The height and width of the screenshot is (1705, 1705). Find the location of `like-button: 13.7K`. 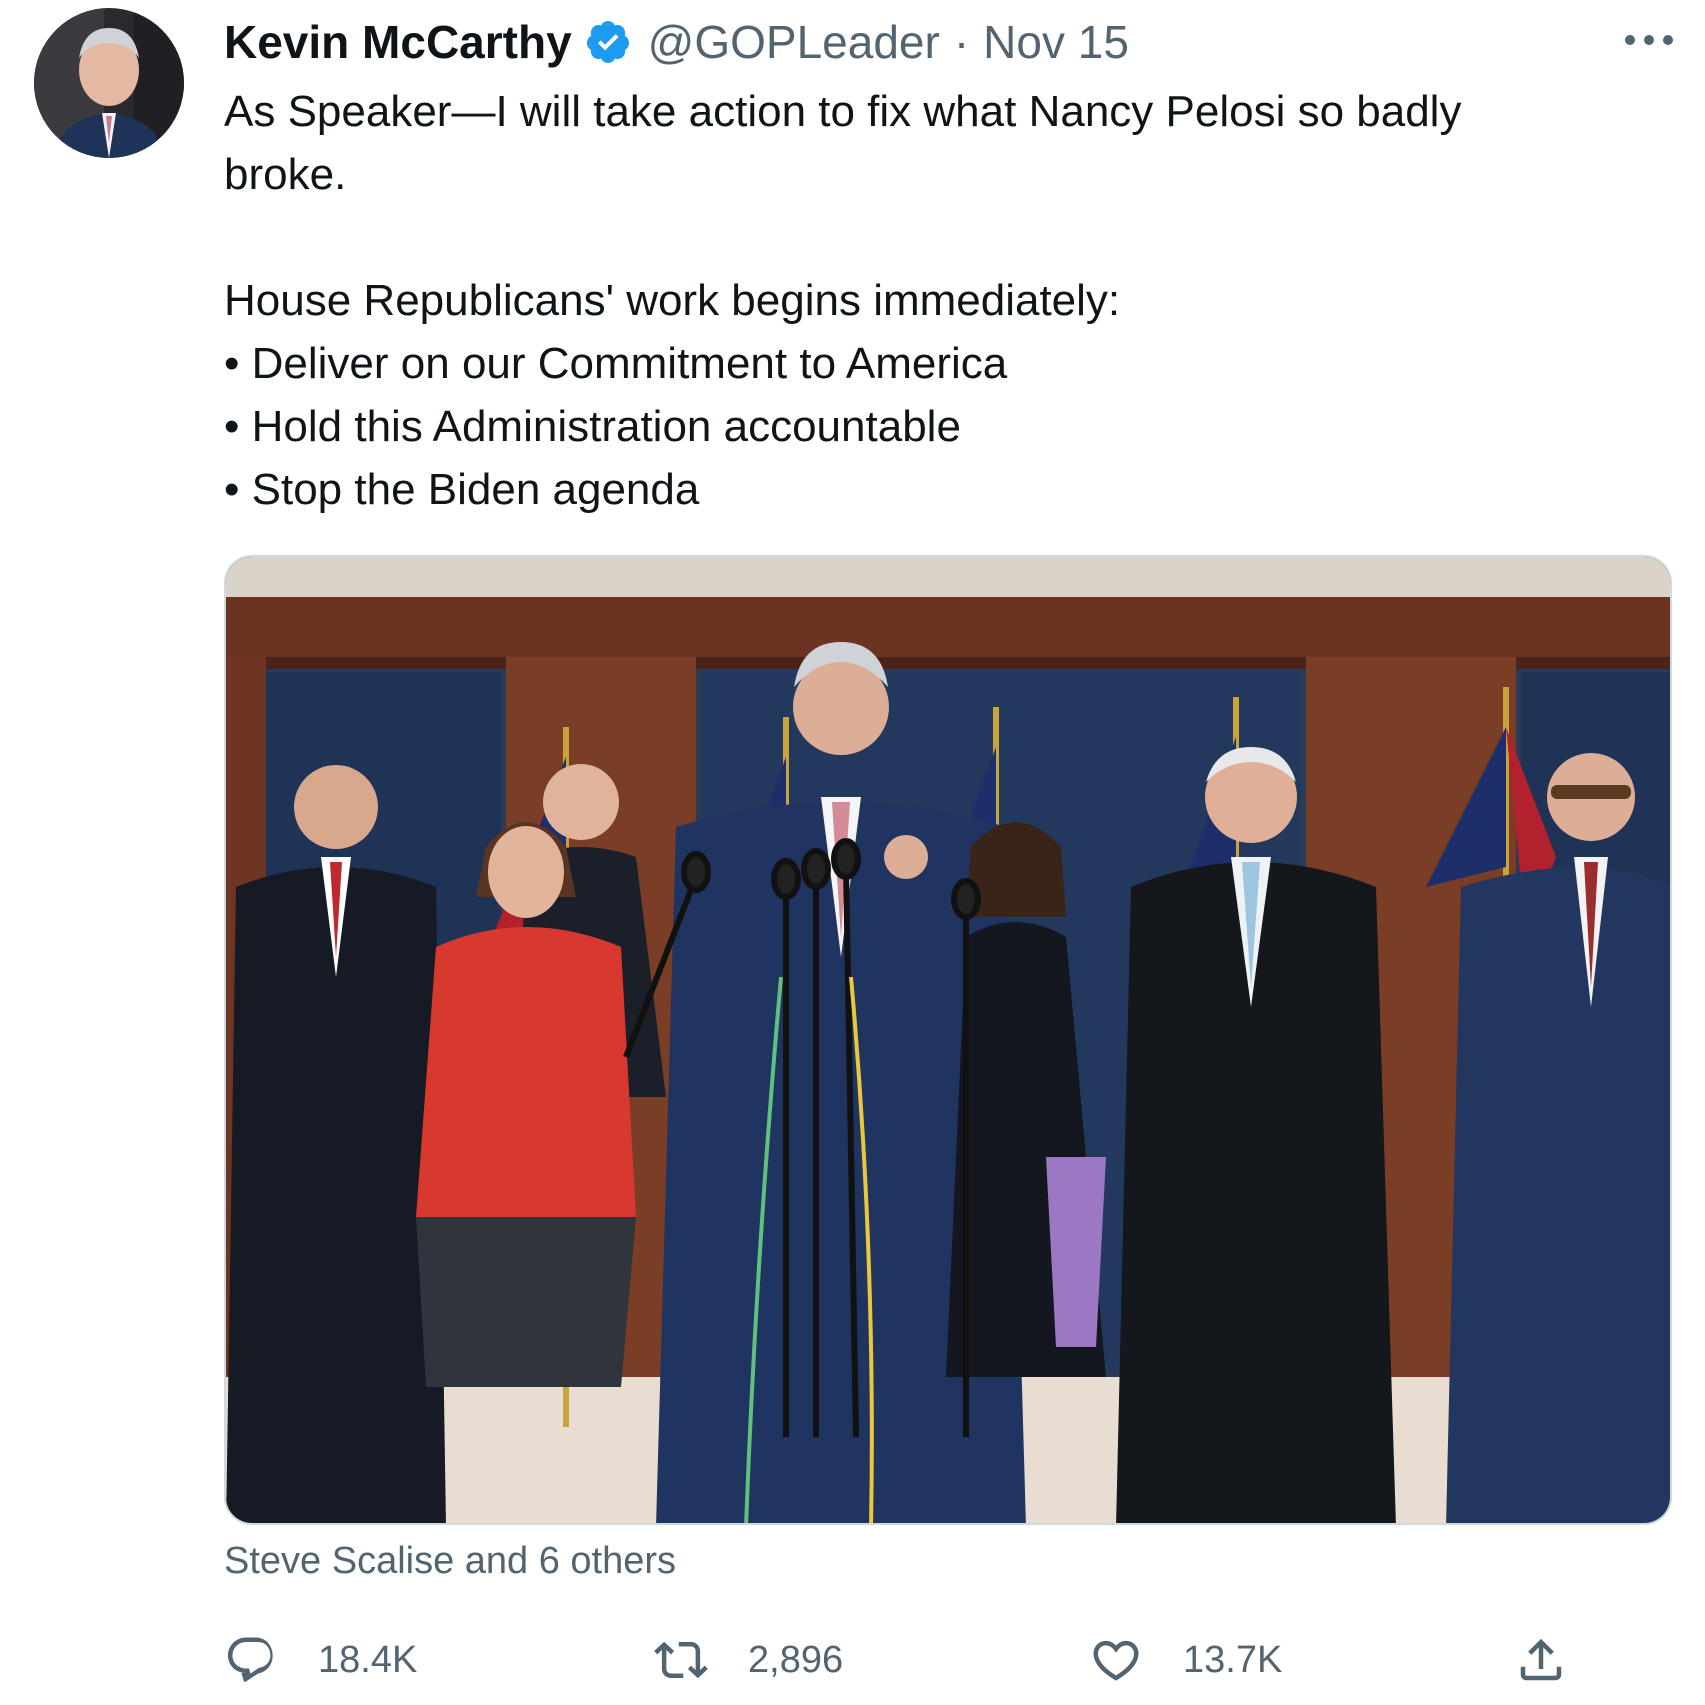

like-button: 13.7K is located at coordinates (1185, 1660).